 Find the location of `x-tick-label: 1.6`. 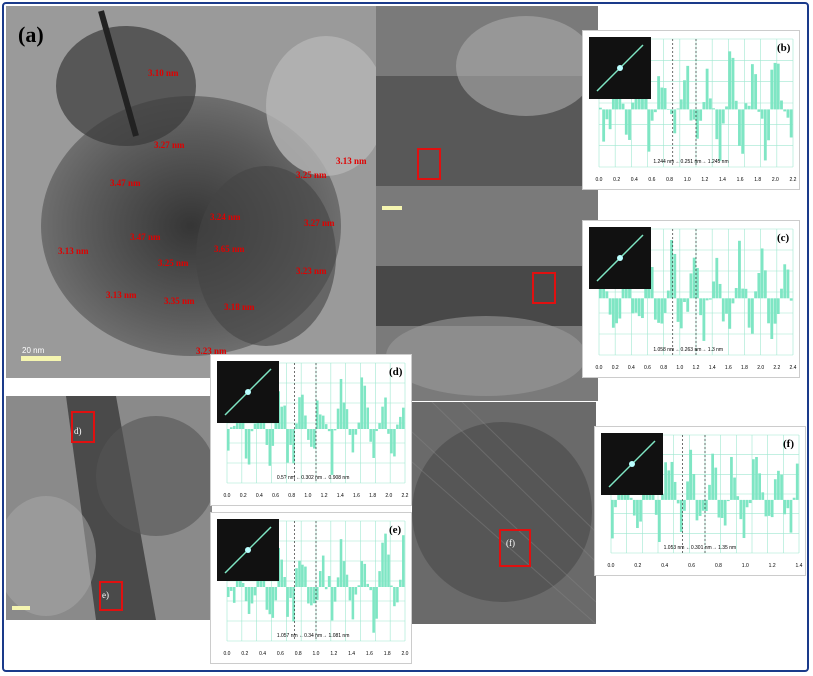

x-tick-label: 1.6 is located at coordinates (728, 368).